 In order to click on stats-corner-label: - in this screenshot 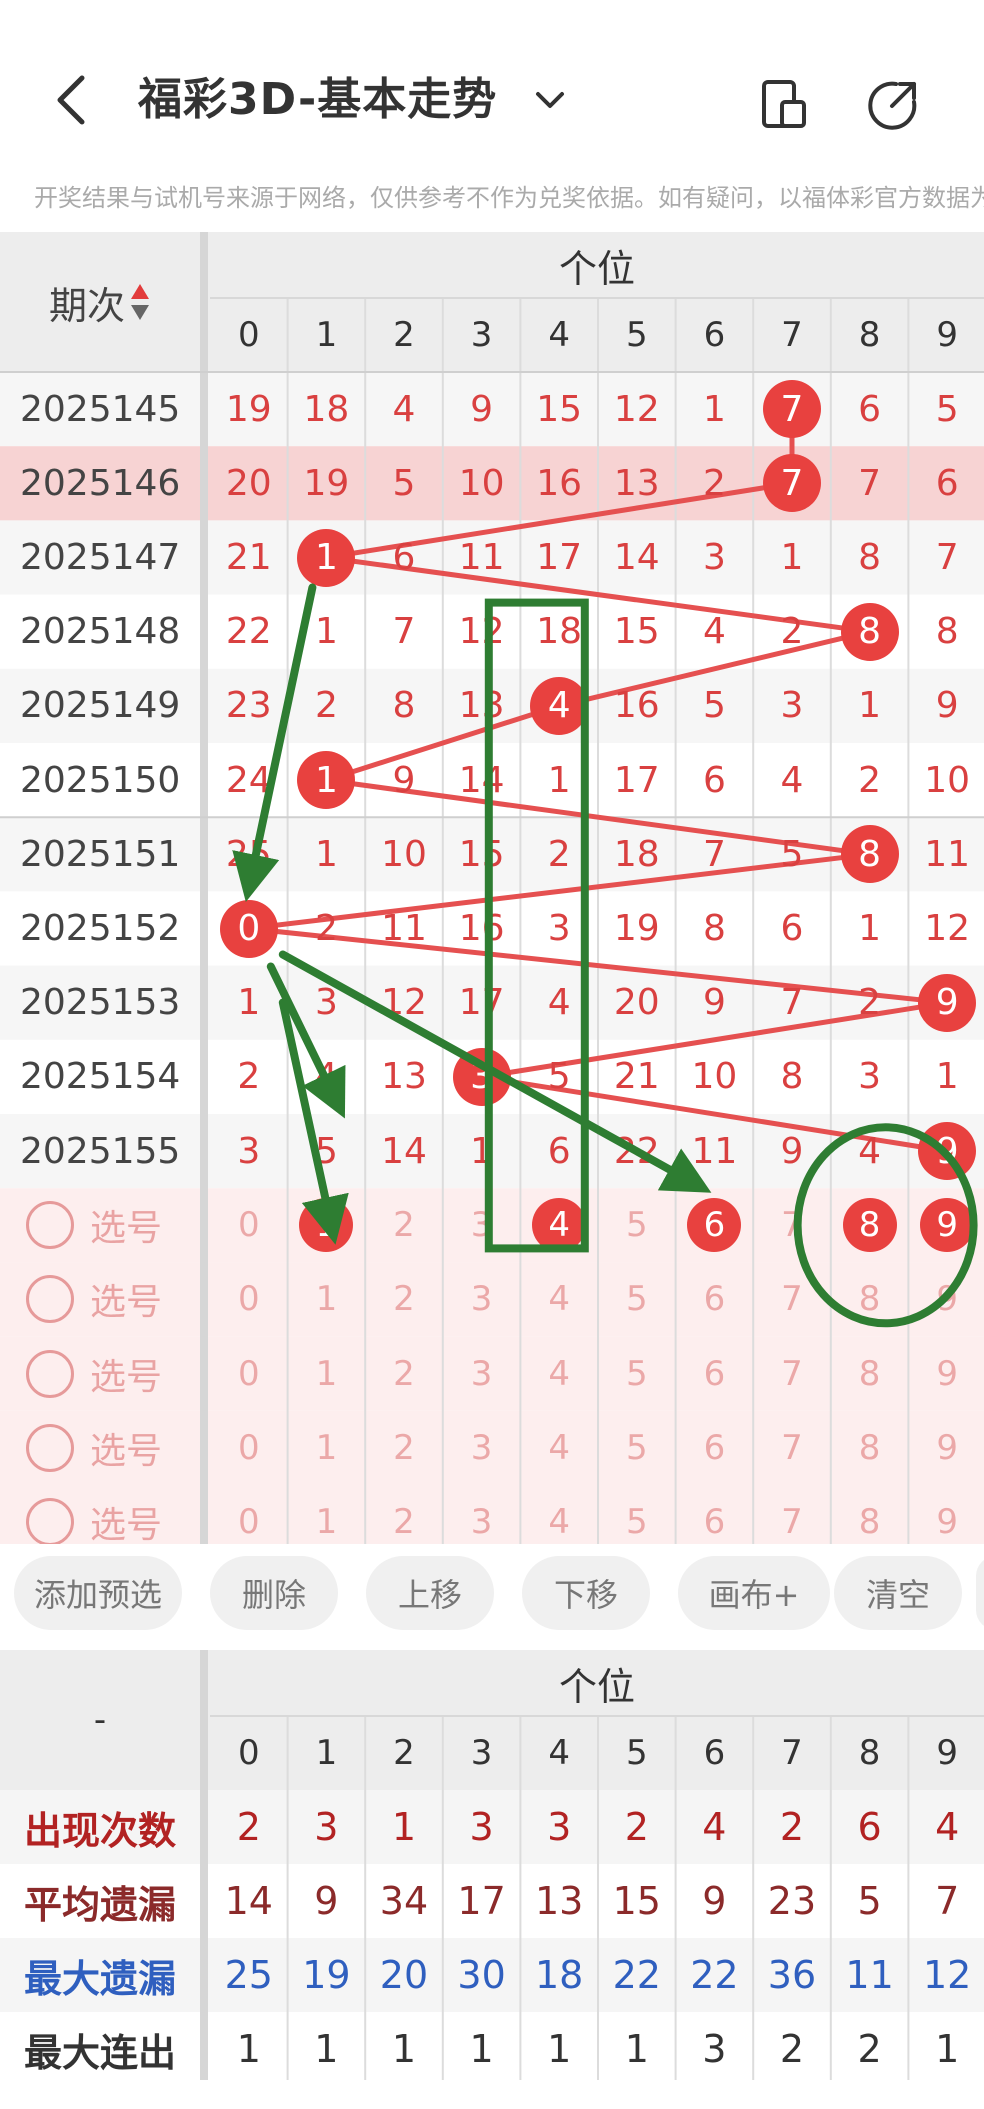, I will do `click(100, 1720)`.